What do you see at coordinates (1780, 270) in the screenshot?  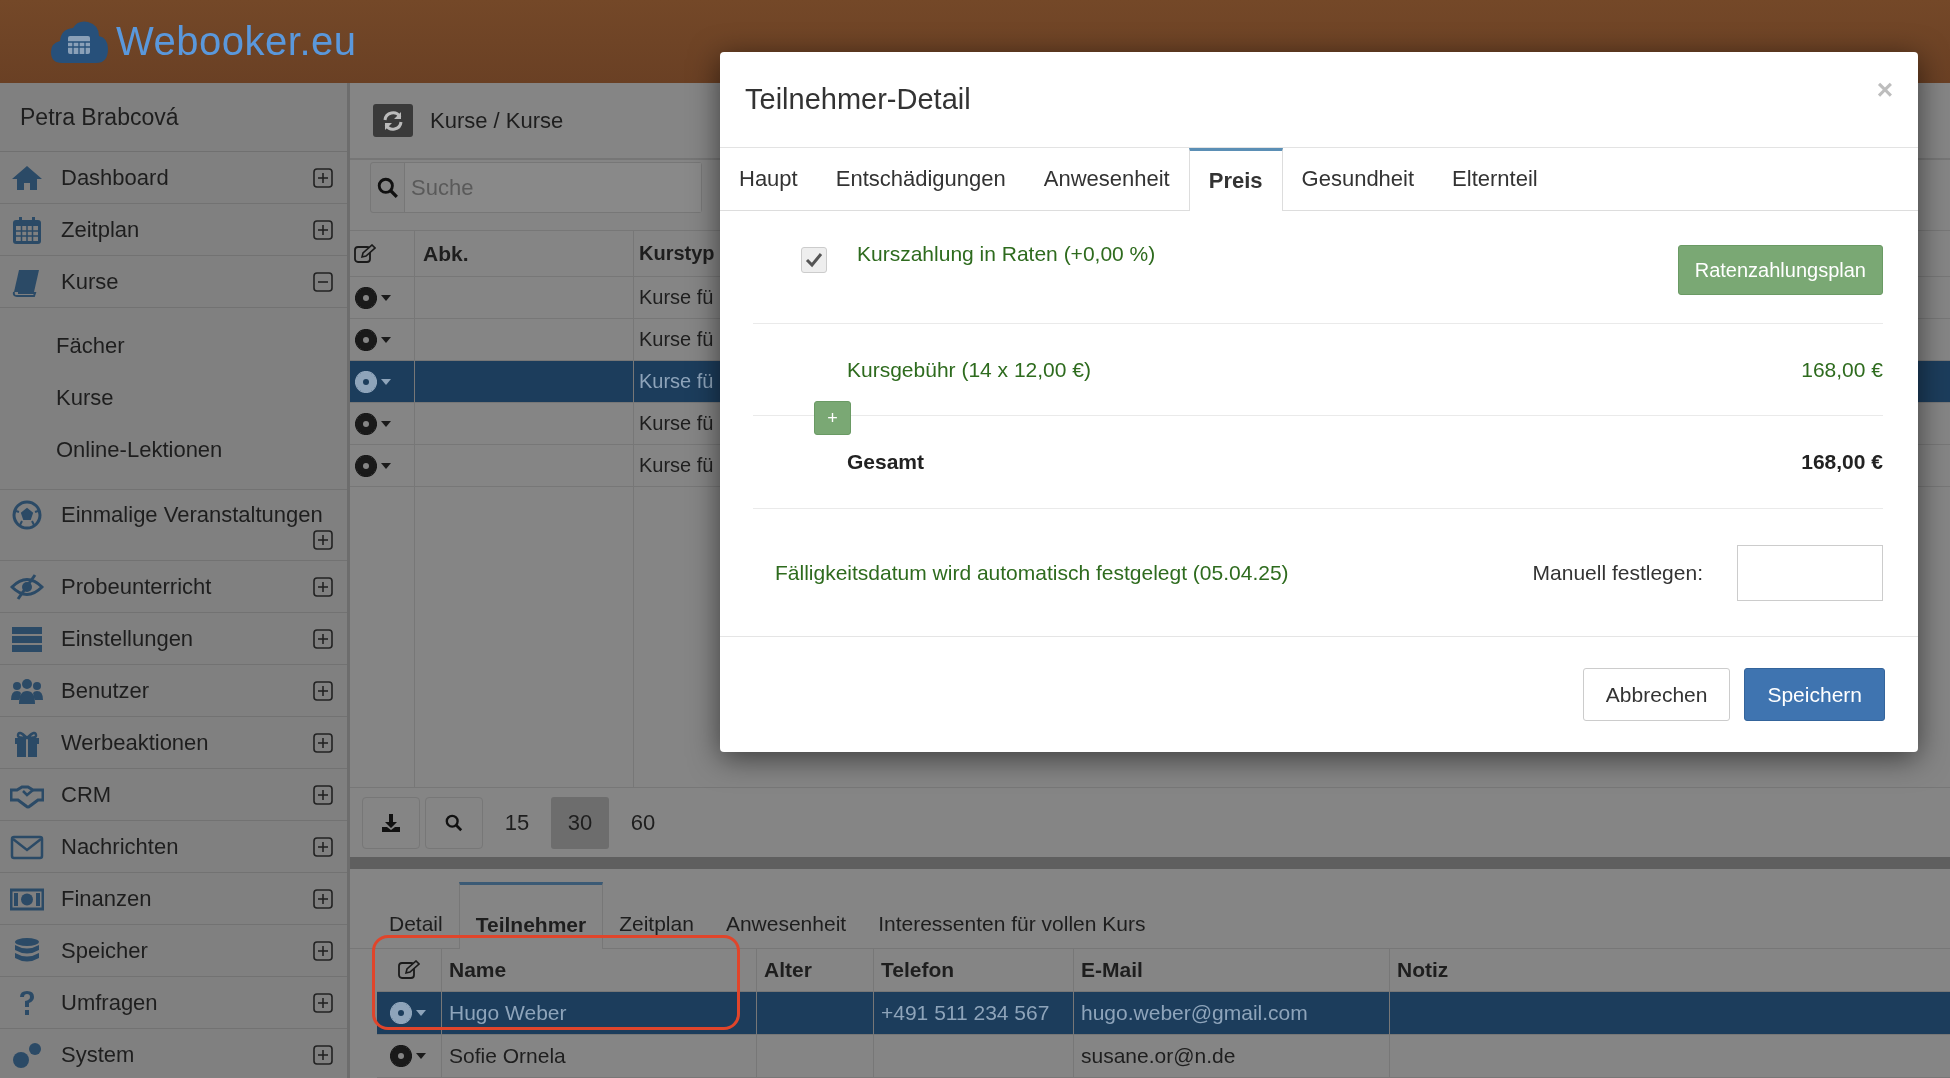 I see `installment-plan-button: Ratenzahlungsplan` at bounding box center [1780, 270].